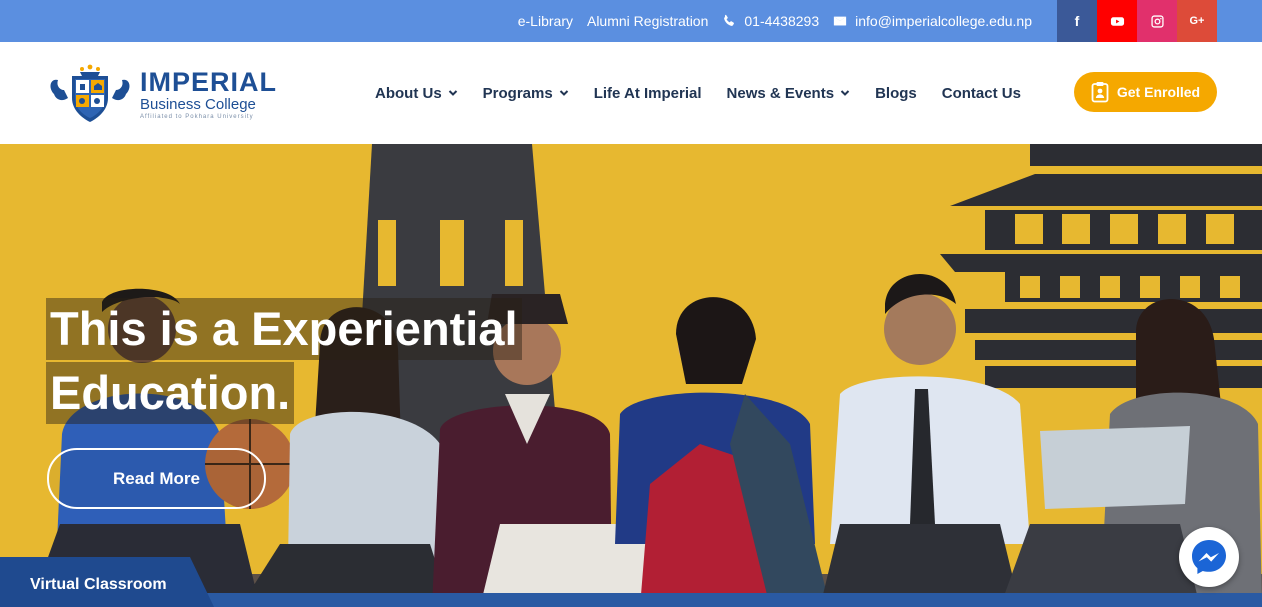 The width and height of the screenshot is (1262, 607). I want to click on nav-label: Life At Imperial, so click(647, 93).